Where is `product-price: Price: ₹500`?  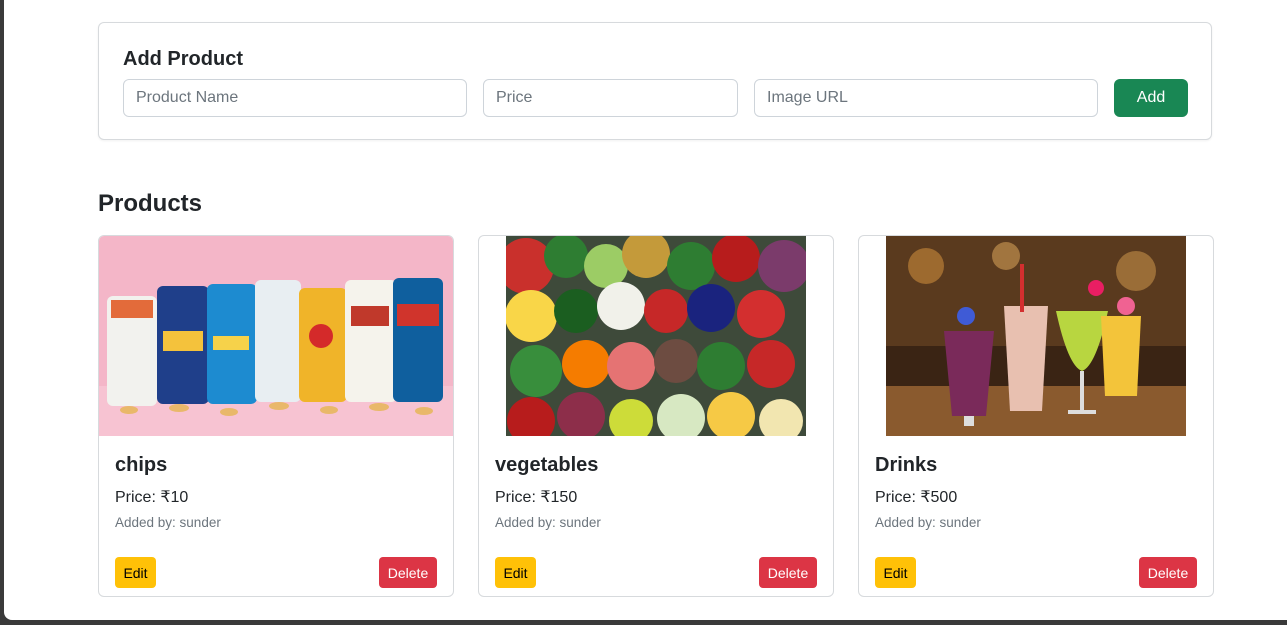 product-price: Price: ₹500 is located at coordinates (916, 497).